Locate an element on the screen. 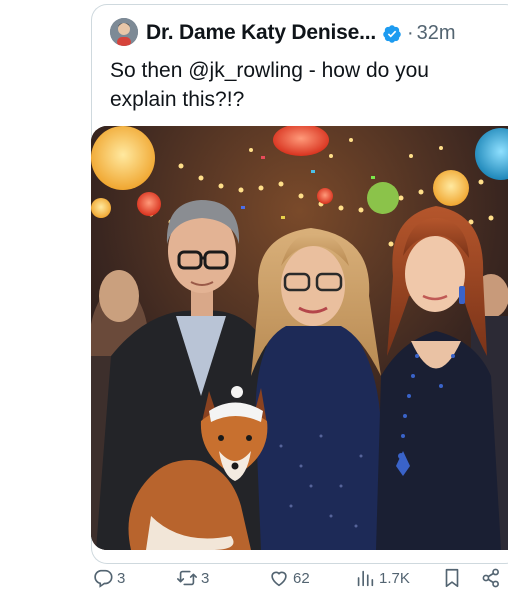 The image size is (508, 600). bookmark-icon is located at coordinates (452, 578).